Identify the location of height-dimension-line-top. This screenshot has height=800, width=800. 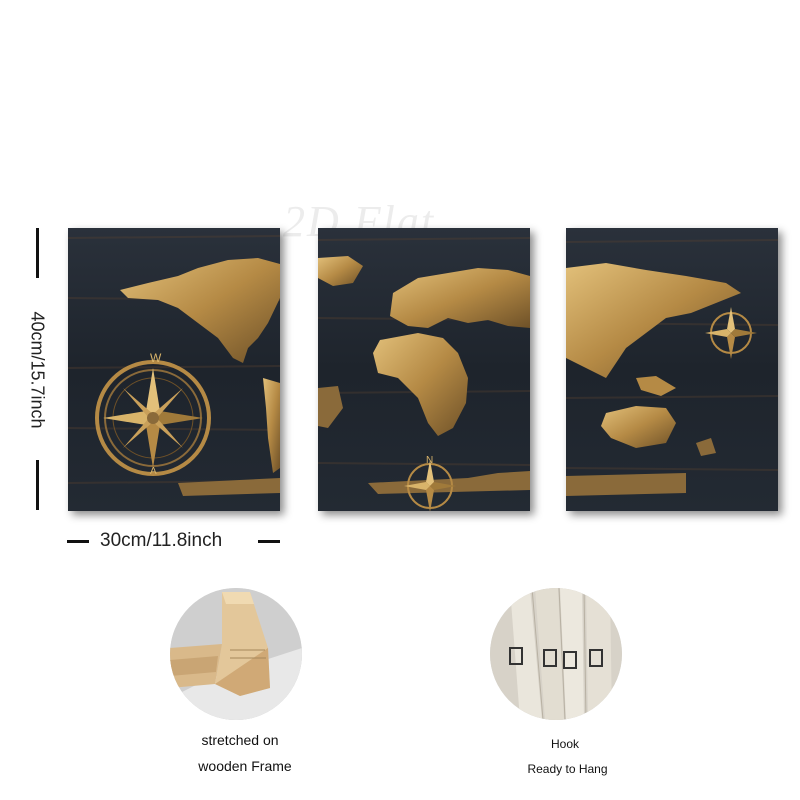
(37, 253).